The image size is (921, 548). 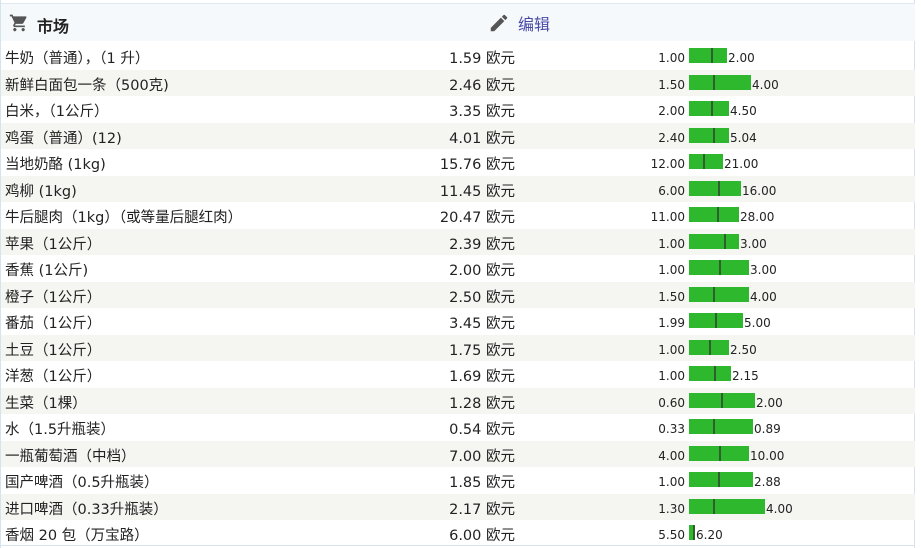 I want to click on item-name: 番茄（1公斤）, so click(x=53, y=324).